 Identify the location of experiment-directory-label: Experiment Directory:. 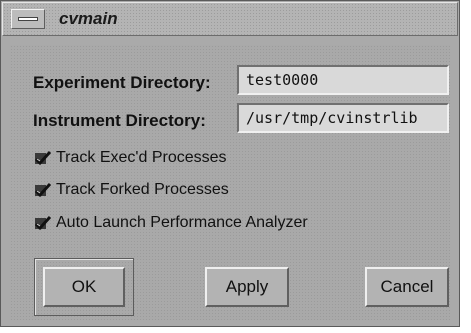
(122, 82).